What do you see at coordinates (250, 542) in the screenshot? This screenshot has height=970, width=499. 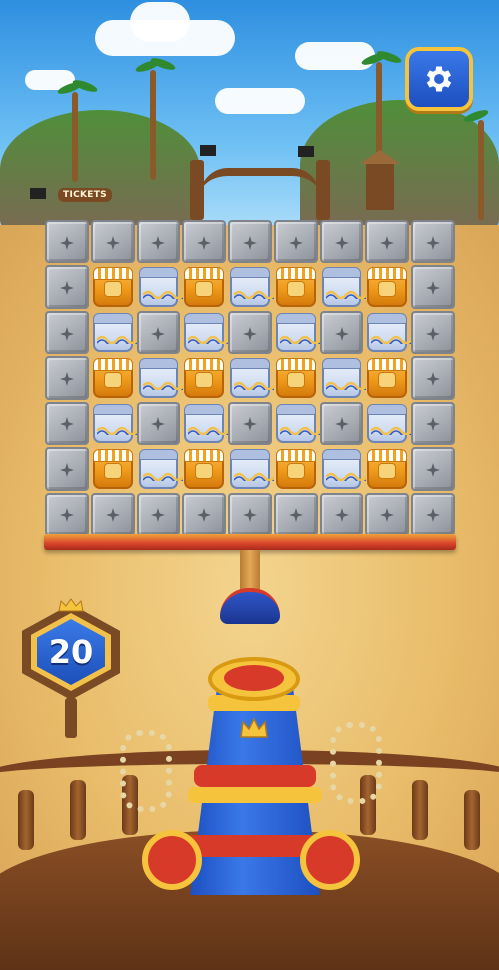 I see `board-rail` at bounding box center [250, 542].